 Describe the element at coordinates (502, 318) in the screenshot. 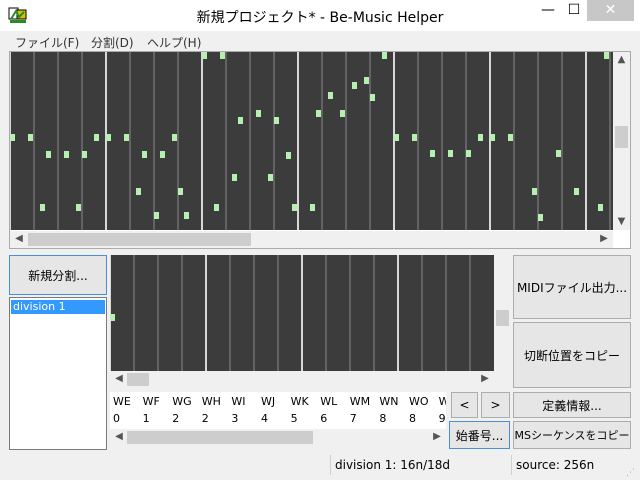

I see `preview-vertical-scroll-thumb` at that location.